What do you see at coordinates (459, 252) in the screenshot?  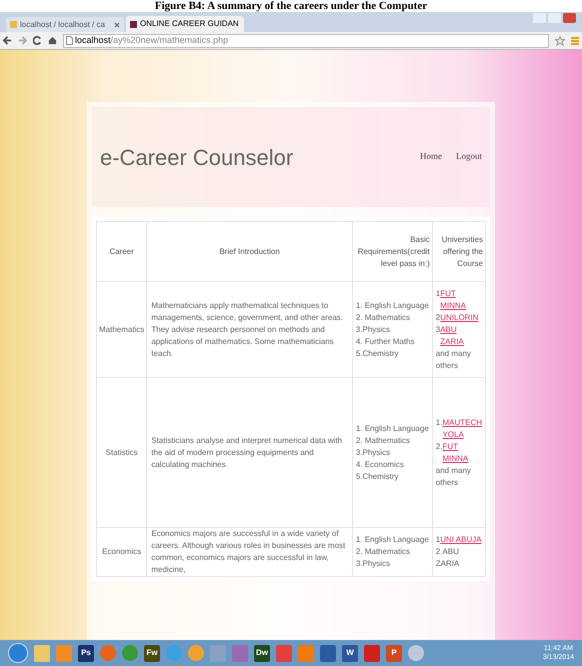 I see `column-header: Universities offering the Course` at bounding box center [459, 252].